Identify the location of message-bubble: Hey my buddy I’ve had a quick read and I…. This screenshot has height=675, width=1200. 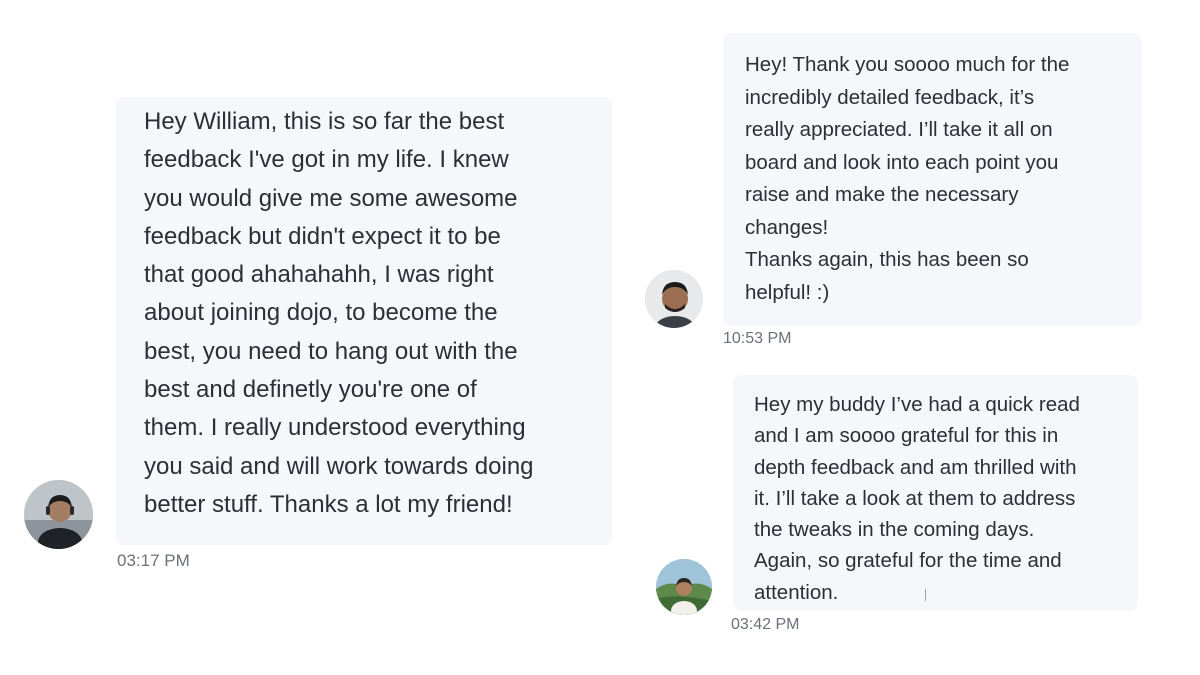
(935, 493).